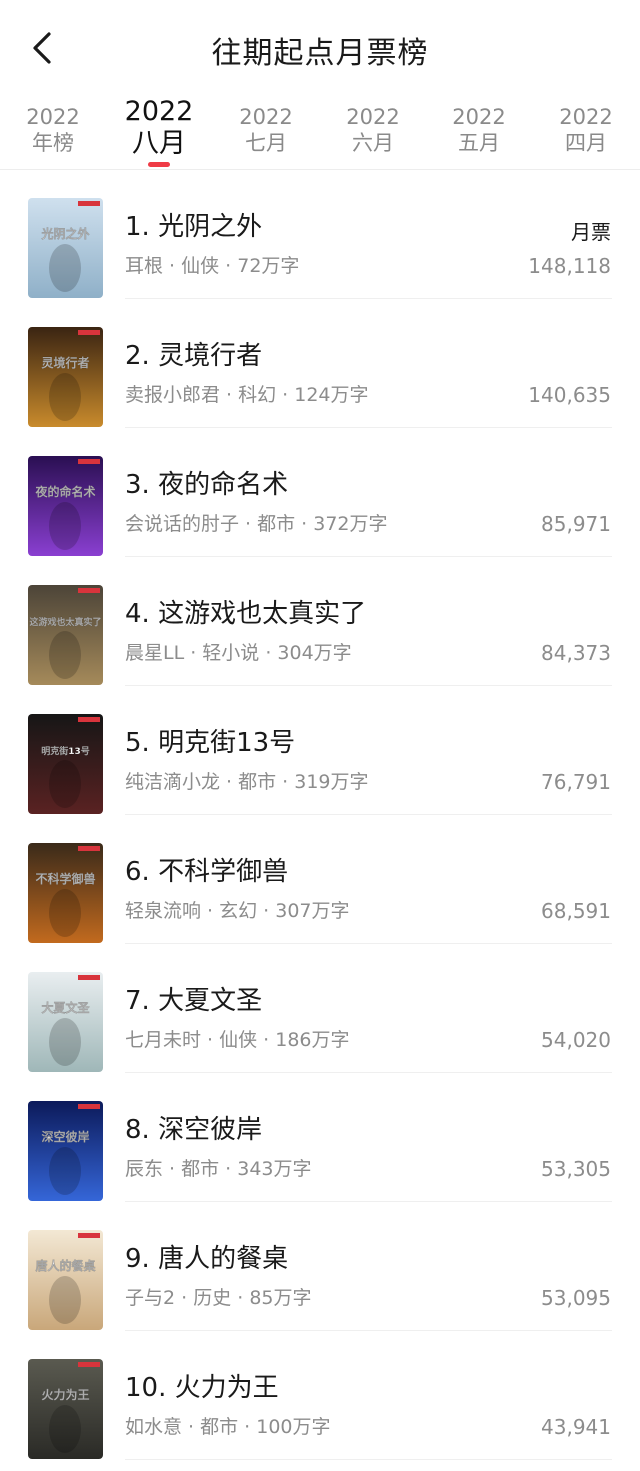 Image resolution: width=640 pixels, height=1471 pixels. I want to click on book-row: 明克街13号 5. 明克街13号纯洁滴小龙 · 都市 · 319万字 76,791, so click(320, 750).